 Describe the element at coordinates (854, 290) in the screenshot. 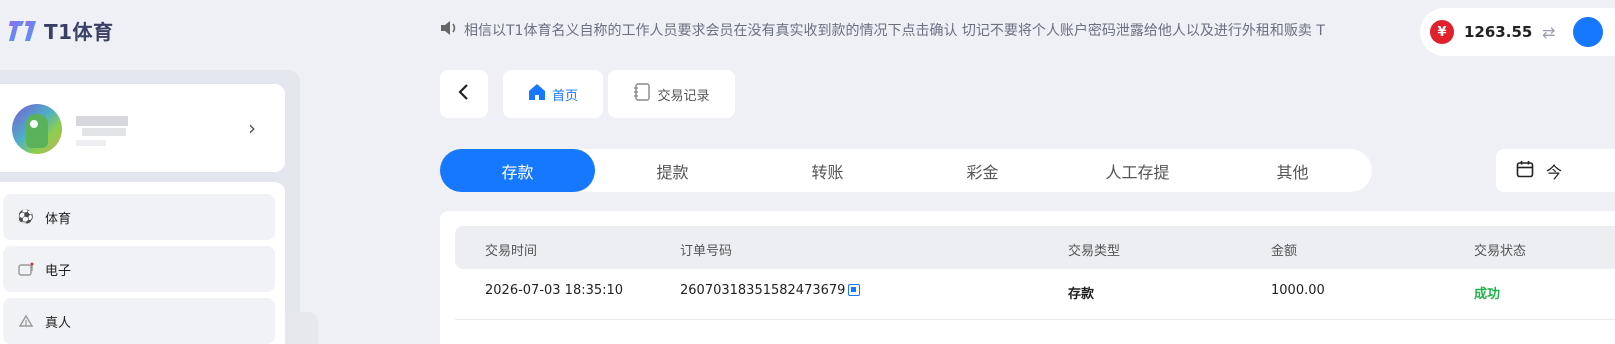

I see `copy-icon` at that location.